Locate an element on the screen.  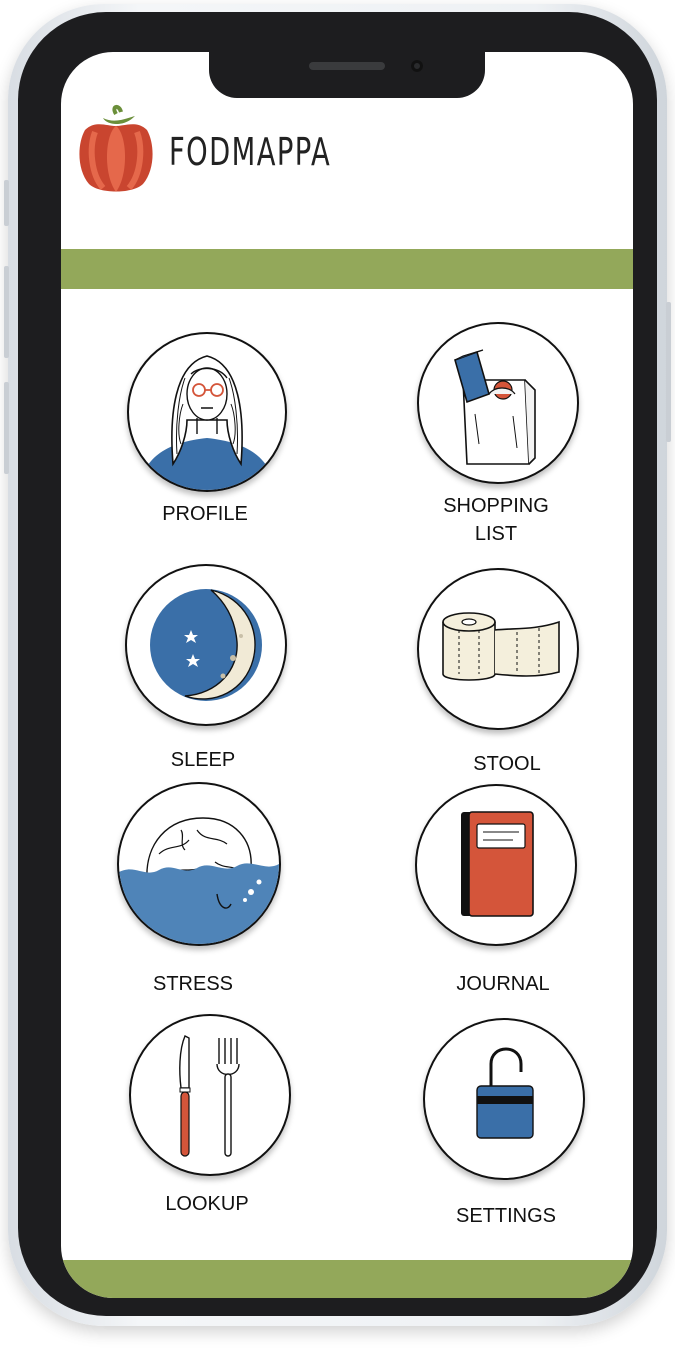
tomato-logo-icon is located at coordinates (116, 148).